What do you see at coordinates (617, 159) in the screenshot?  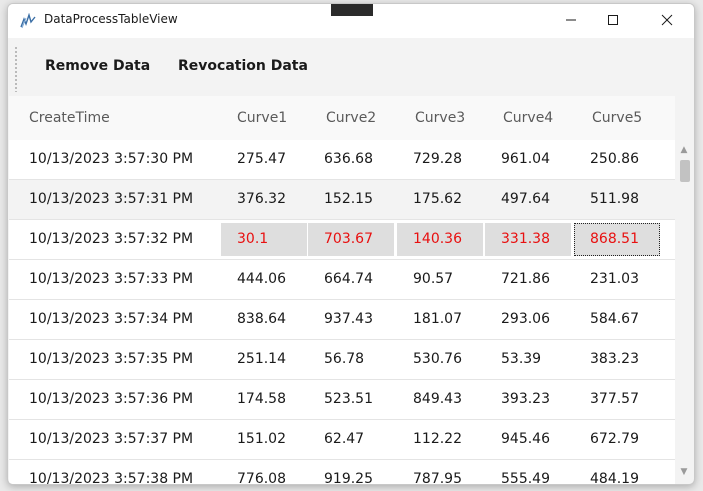 I see `cell-curve5: 250.86` at bounding box center [617, 159].